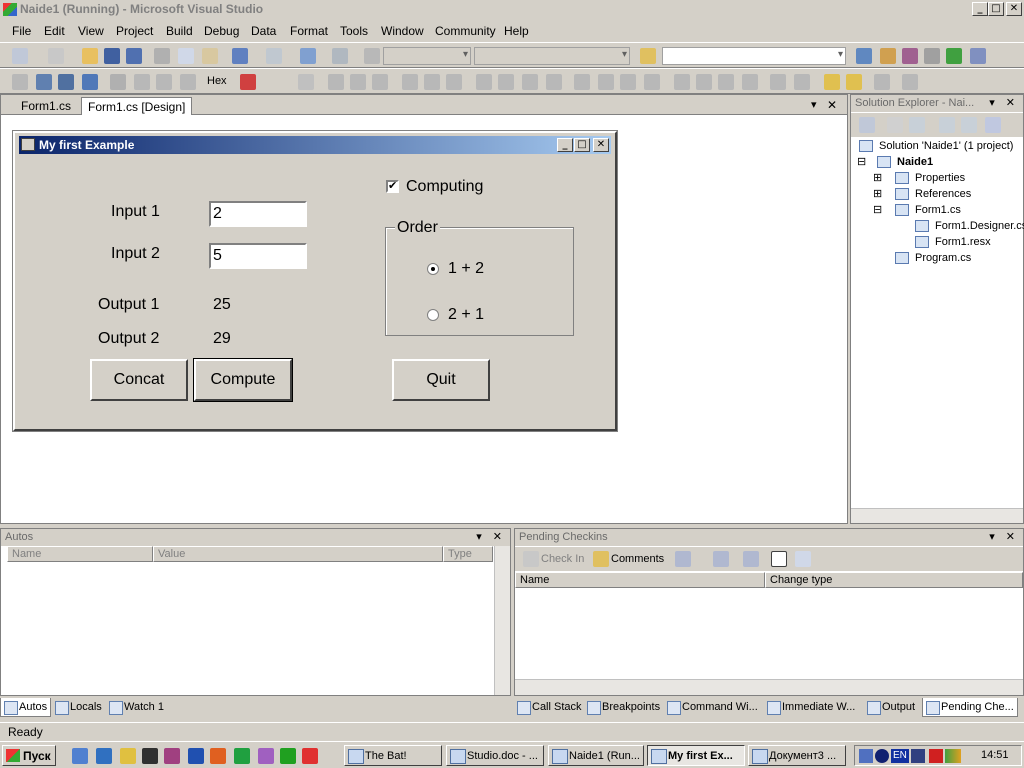  What do you see at coordinates (802, 82) in the screenshot?
I see `center-vertically-icon` at bounding box center [802, 82].